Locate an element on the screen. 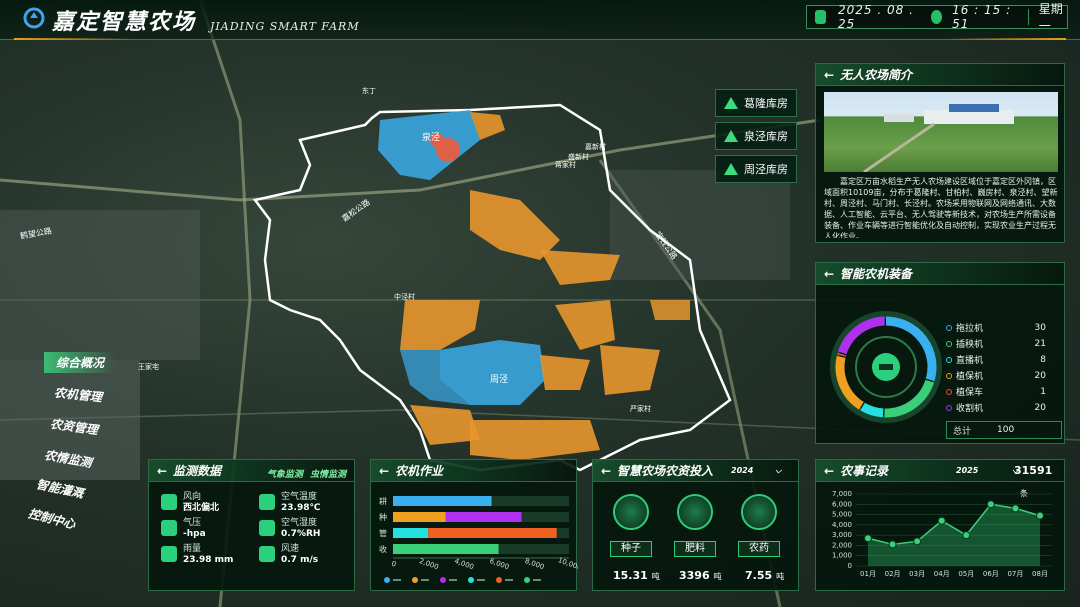 Image resolution: width=1080 pixels, height=607 pixels. x-tick-label: 8,000 is located at coordinates (535, 564).